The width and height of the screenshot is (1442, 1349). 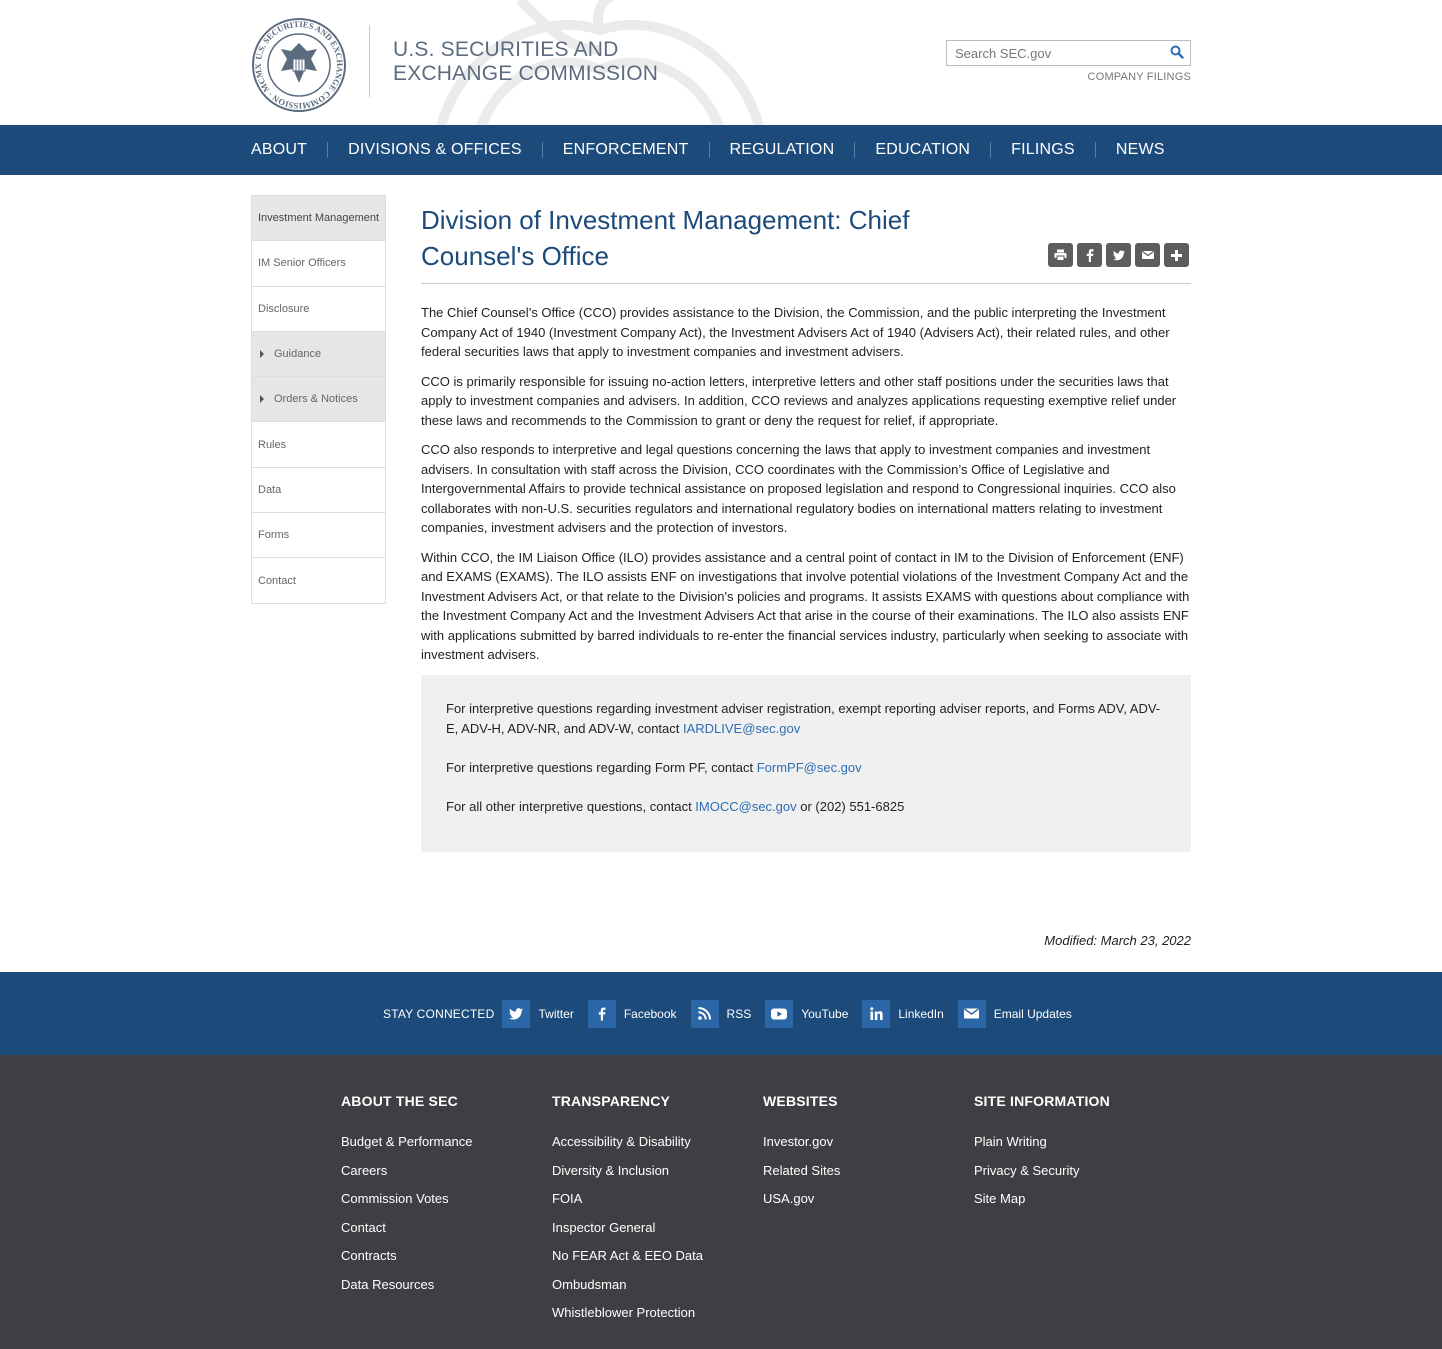 What do you see at coordinates (809, 767) in the screenshot?
I see `formpf-email-link: FormPF@sec.gov` at bounding box center [809, 767].